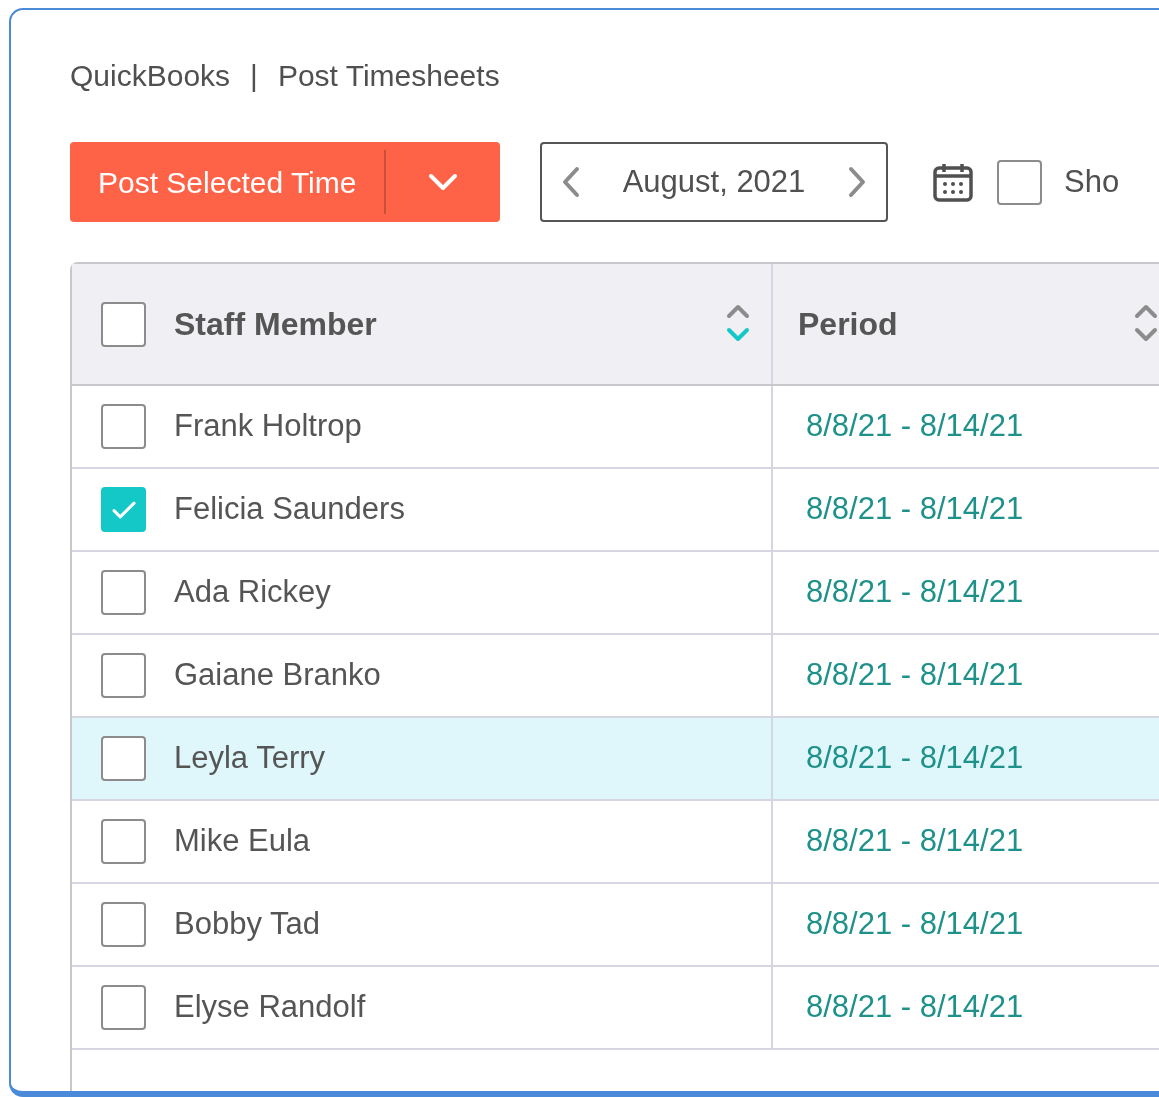 This screenshot has width=1159, height=1097. What do you see at coordinates (277, 675) in the screenshot?
I see `staff-name: Gaiane Branko` at bounding box center [277, 675].